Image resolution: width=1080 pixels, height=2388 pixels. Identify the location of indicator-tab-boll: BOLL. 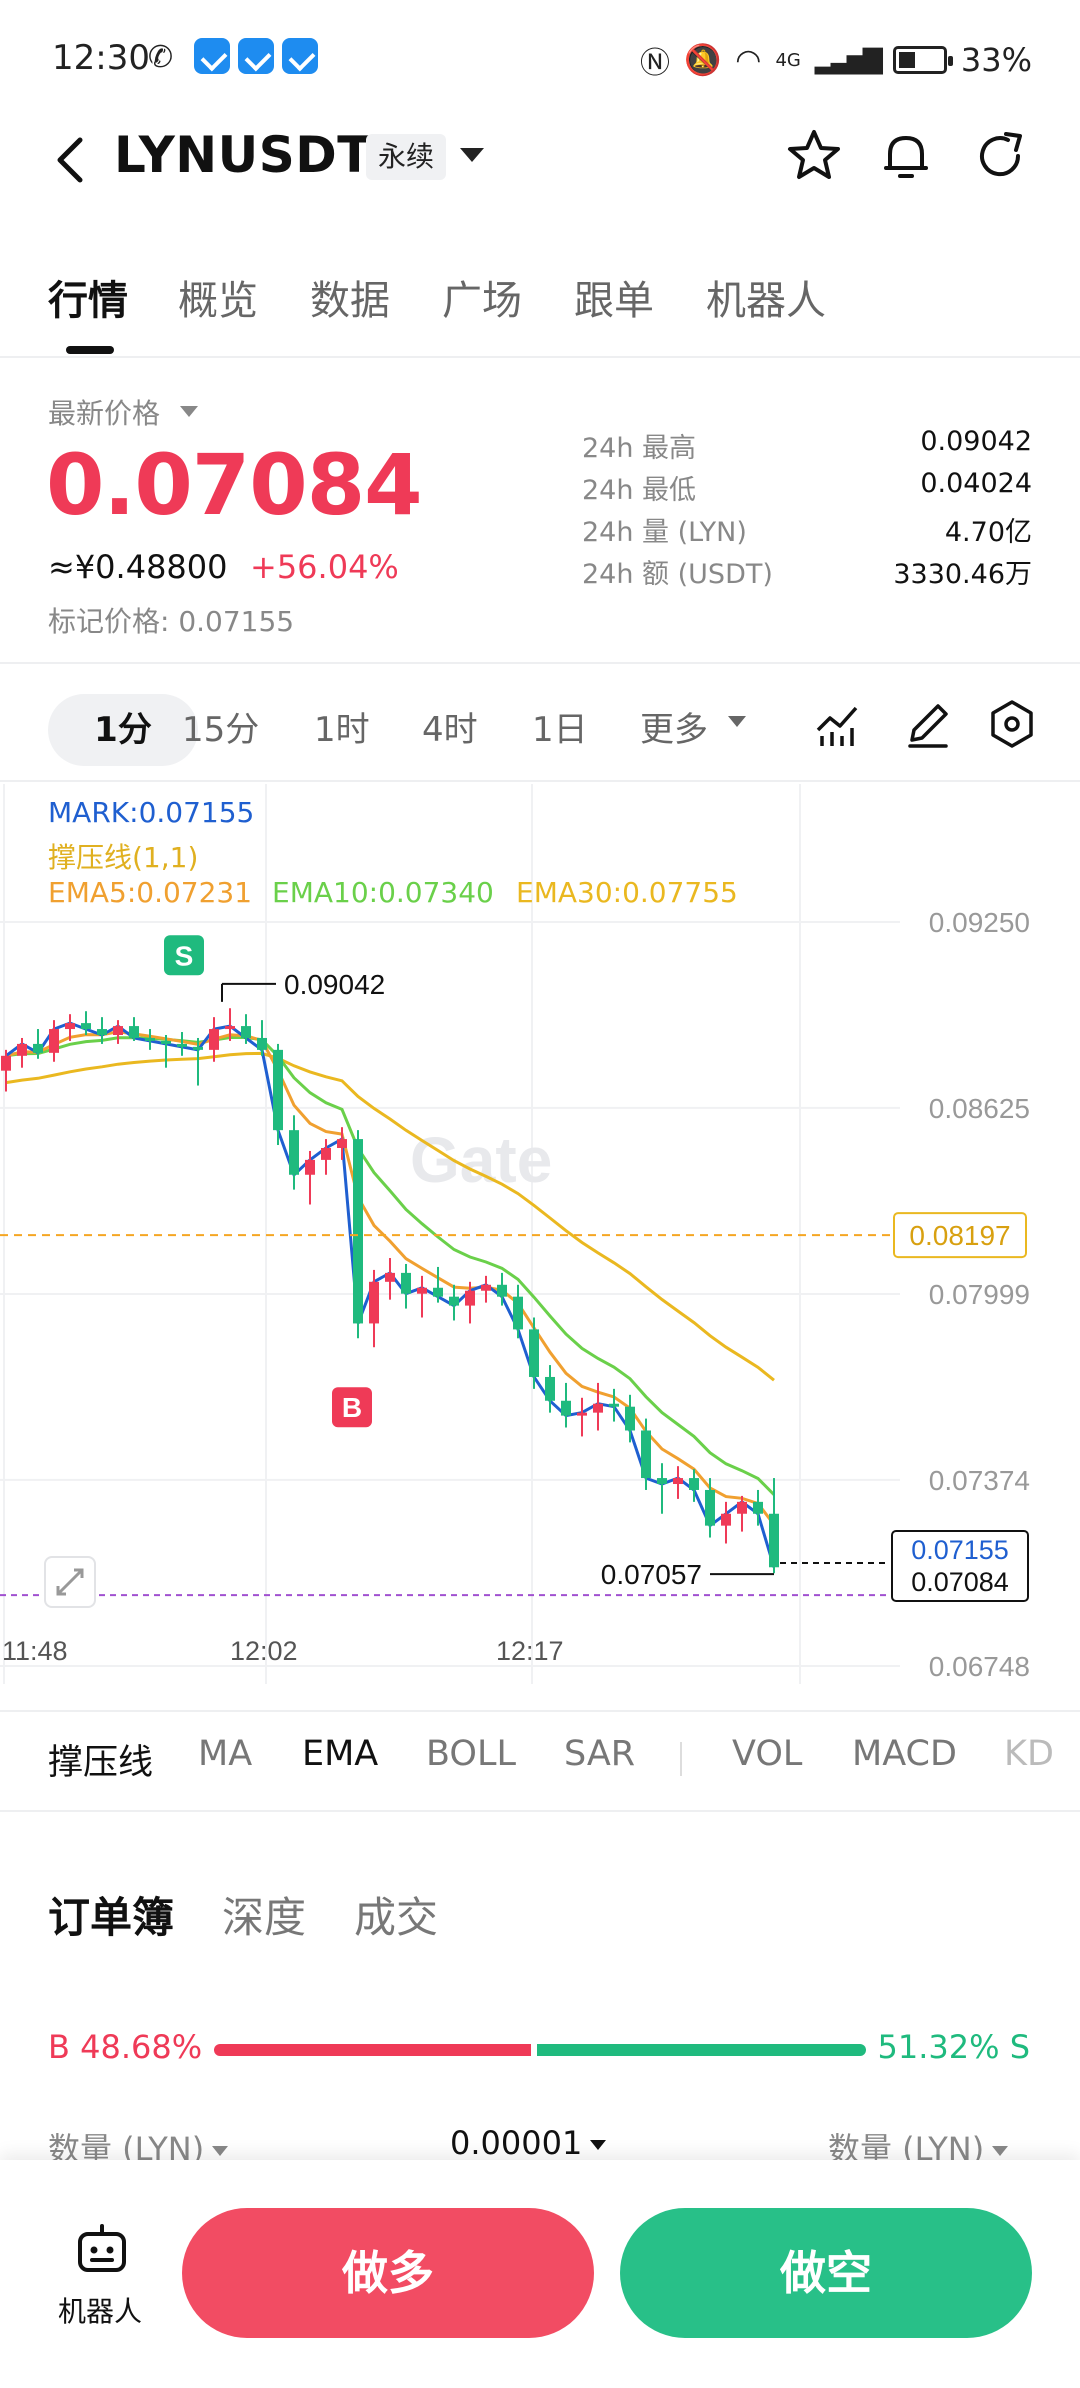
(471, 1754).